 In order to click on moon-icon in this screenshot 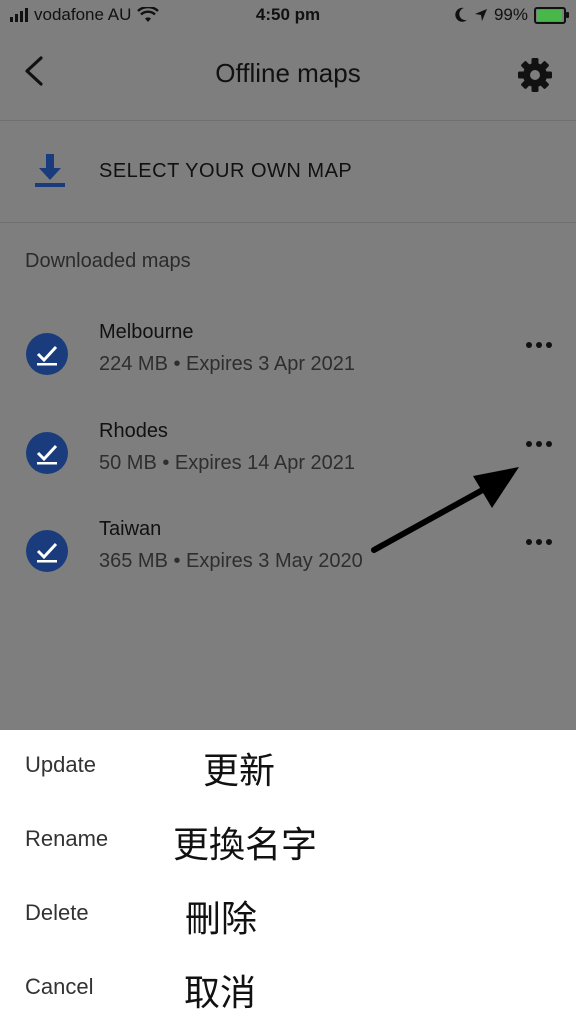, I will do `click(461, 14)`.